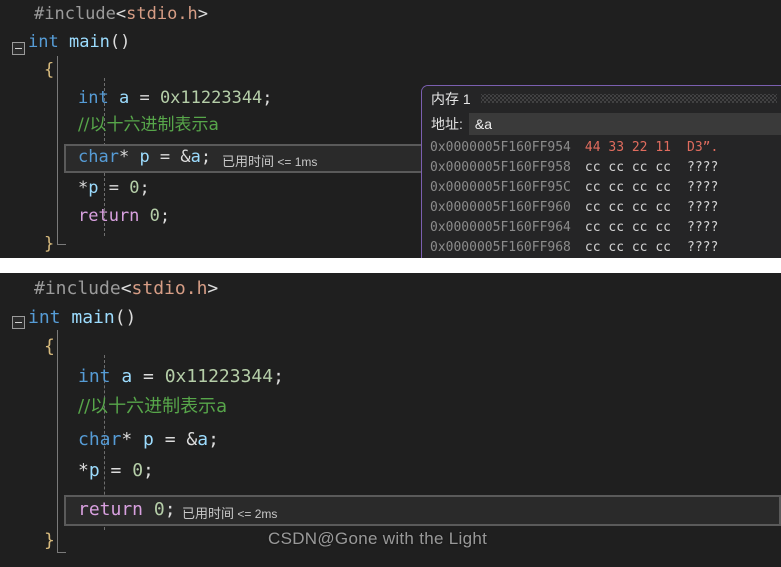 This screenshot has height=567, width=781. I want to click on memory-byte: 11, so click(659, 147).